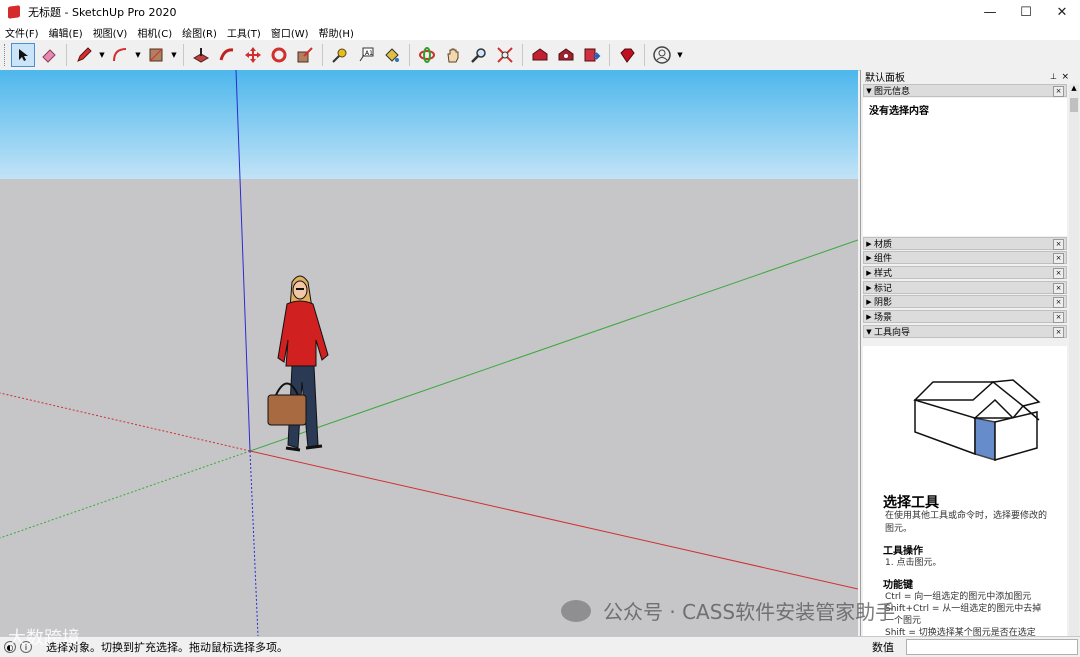 The width and height of the screenshot is (1080, 657). I want to click on pan-icon, so click(453, 55).